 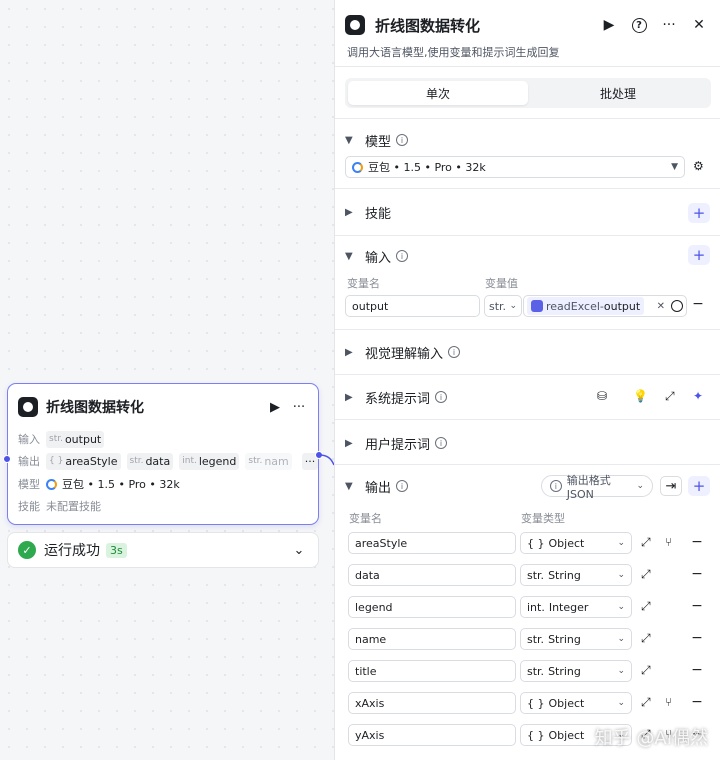 I want to click on model-select: 豆包 • 1.5 • Pro • 32k ▼, so click(x=515, y=167).